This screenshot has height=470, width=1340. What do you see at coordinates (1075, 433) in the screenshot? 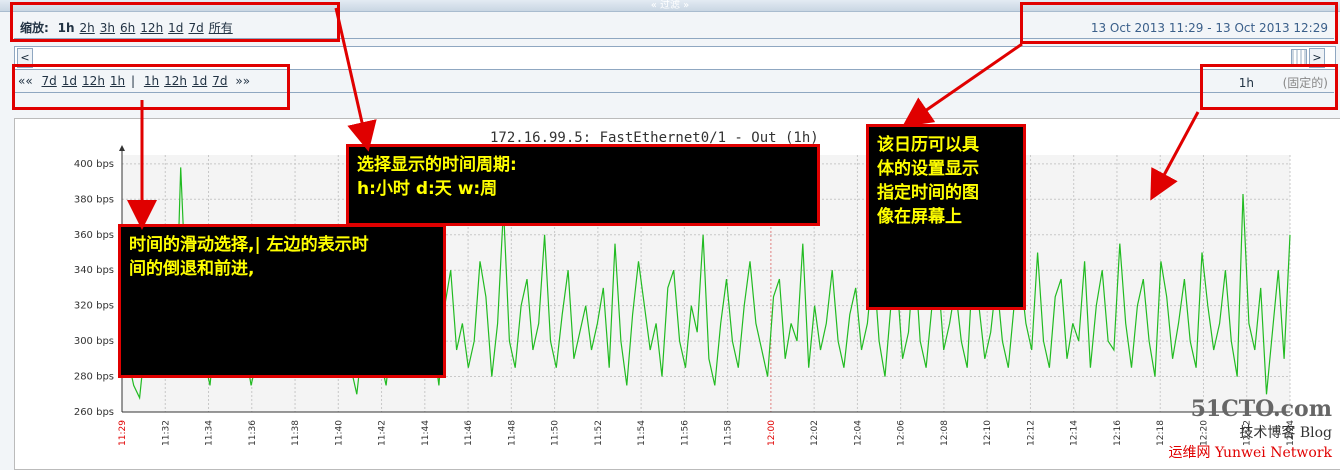
I see `x-tick-label: 12:14` at bounding box center [1075, 433].